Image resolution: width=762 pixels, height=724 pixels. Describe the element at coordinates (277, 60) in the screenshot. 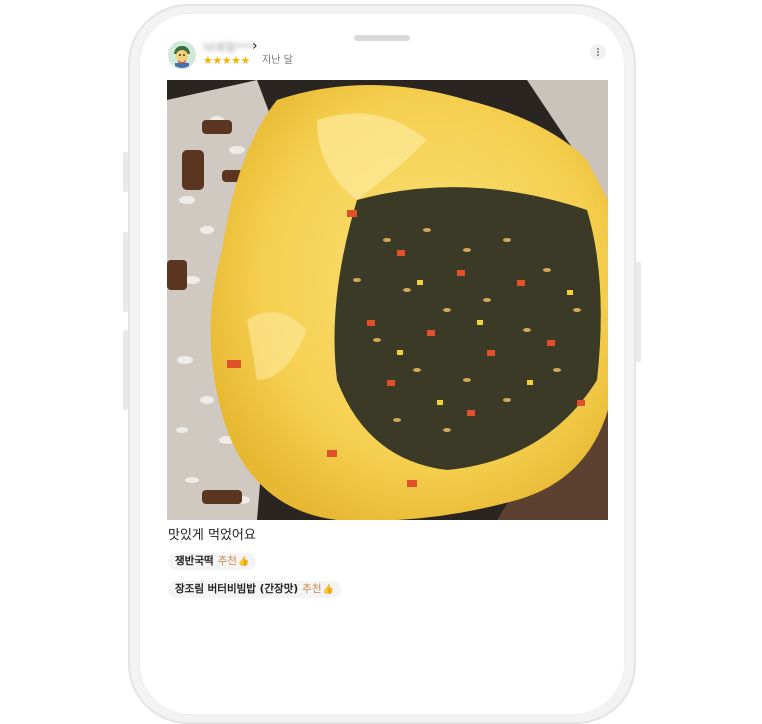

I see `review-date: 지난 달` at that location.